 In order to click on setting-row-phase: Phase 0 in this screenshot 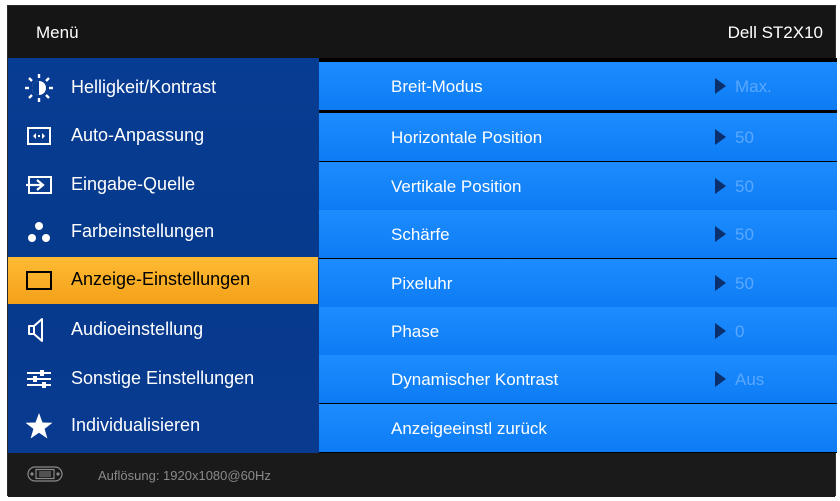, I will do `click(578, 331)`.